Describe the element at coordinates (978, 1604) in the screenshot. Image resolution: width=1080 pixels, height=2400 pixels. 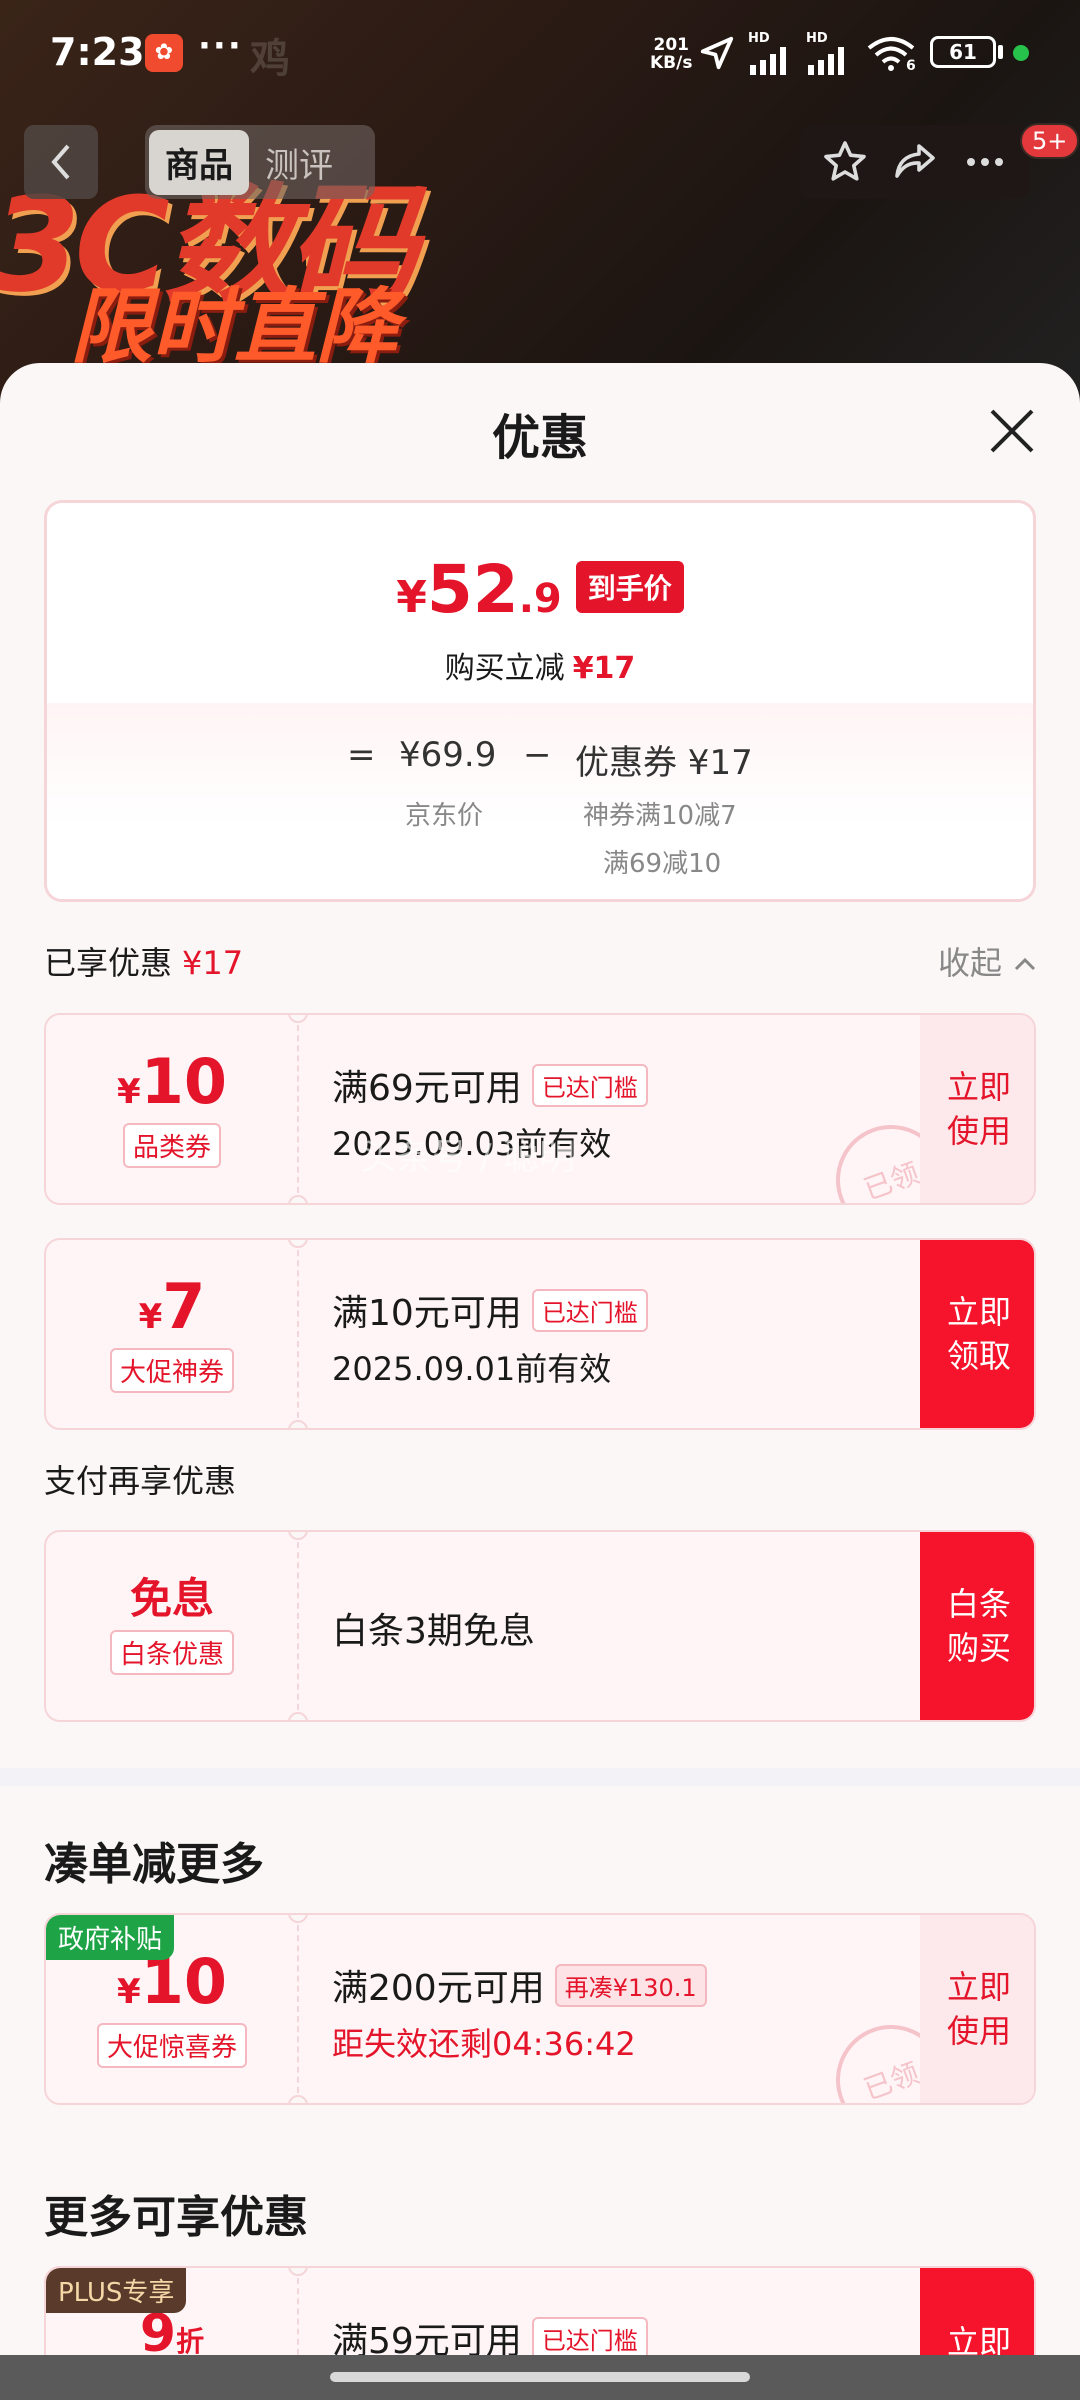
I see `action-line1: 白条` at that location.